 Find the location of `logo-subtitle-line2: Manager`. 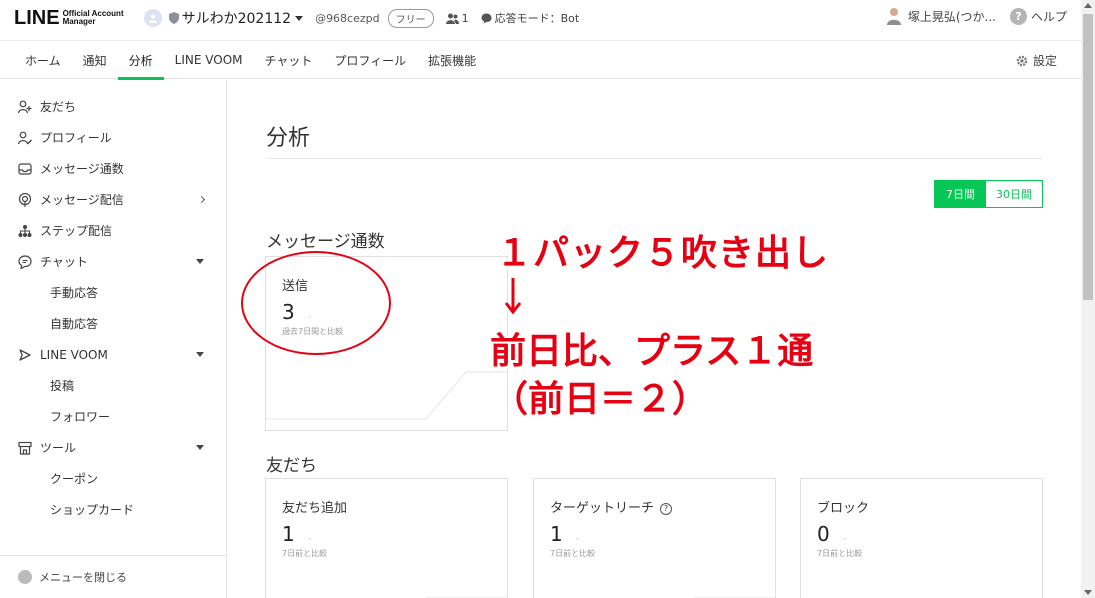

logo-subtitle-line2: Manager is located at coordinates (79, 21).